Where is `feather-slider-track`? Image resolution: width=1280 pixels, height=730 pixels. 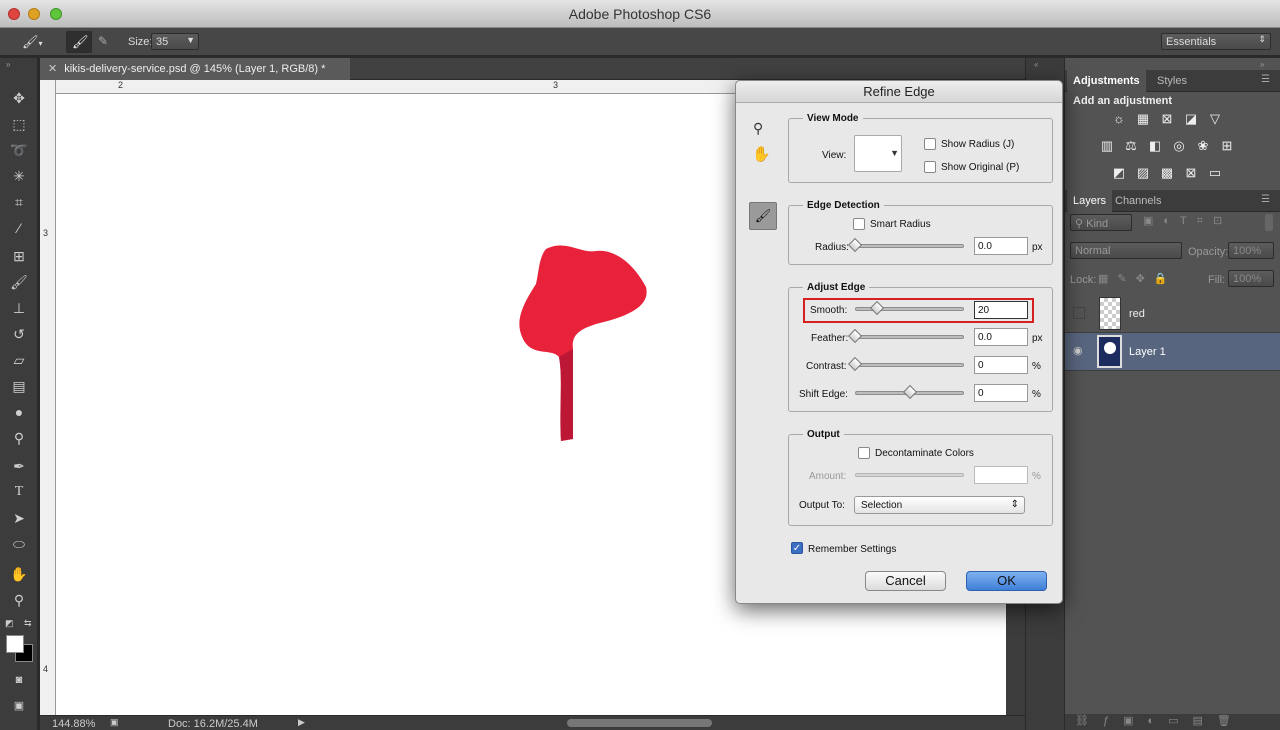
feather-slider-track is located at coordinates (909, 337).